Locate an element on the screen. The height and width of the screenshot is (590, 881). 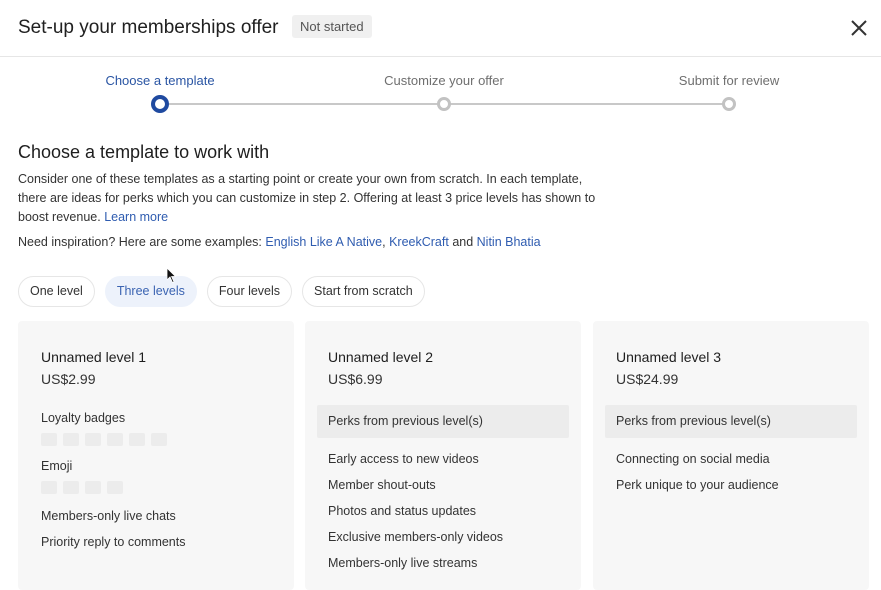
example-link-english-like-a-native: English Like A Native is located at coordinates (323, 242).